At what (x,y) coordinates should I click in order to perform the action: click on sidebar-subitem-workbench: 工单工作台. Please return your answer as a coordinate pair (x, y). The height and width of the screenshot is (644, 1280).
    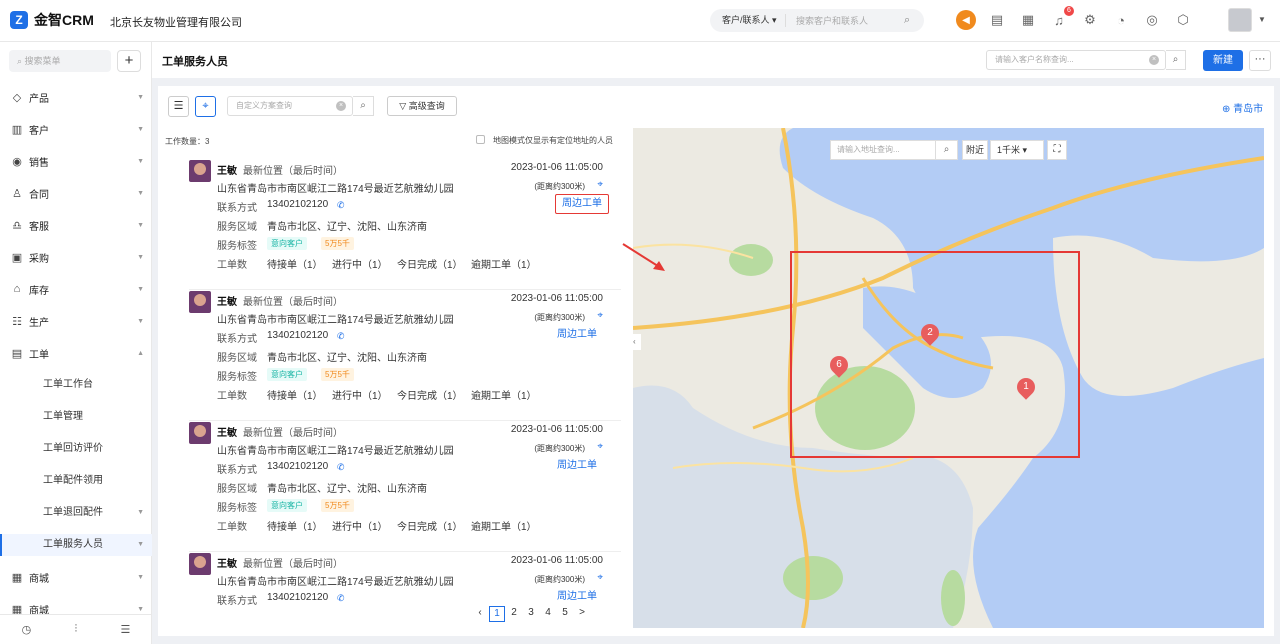
    Looking at the image, I should click on (76, 385).